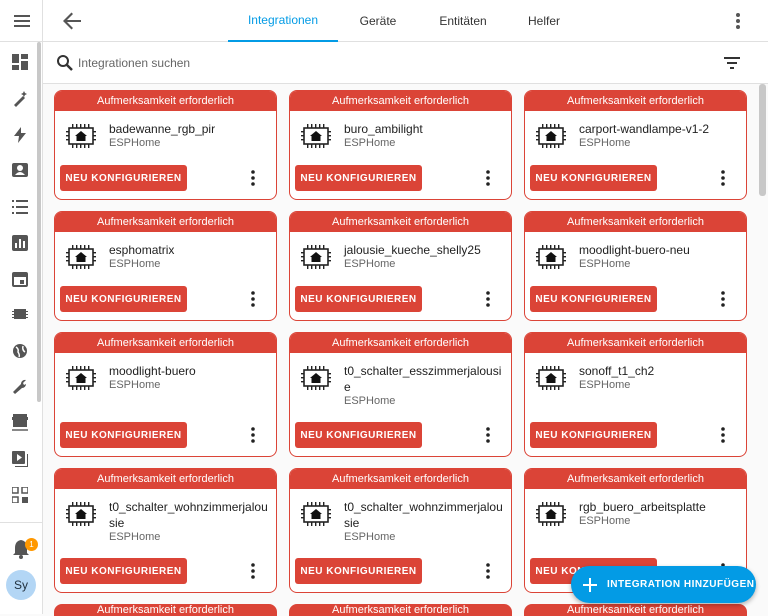  I want to click on chart-icon, so click(20, 243).